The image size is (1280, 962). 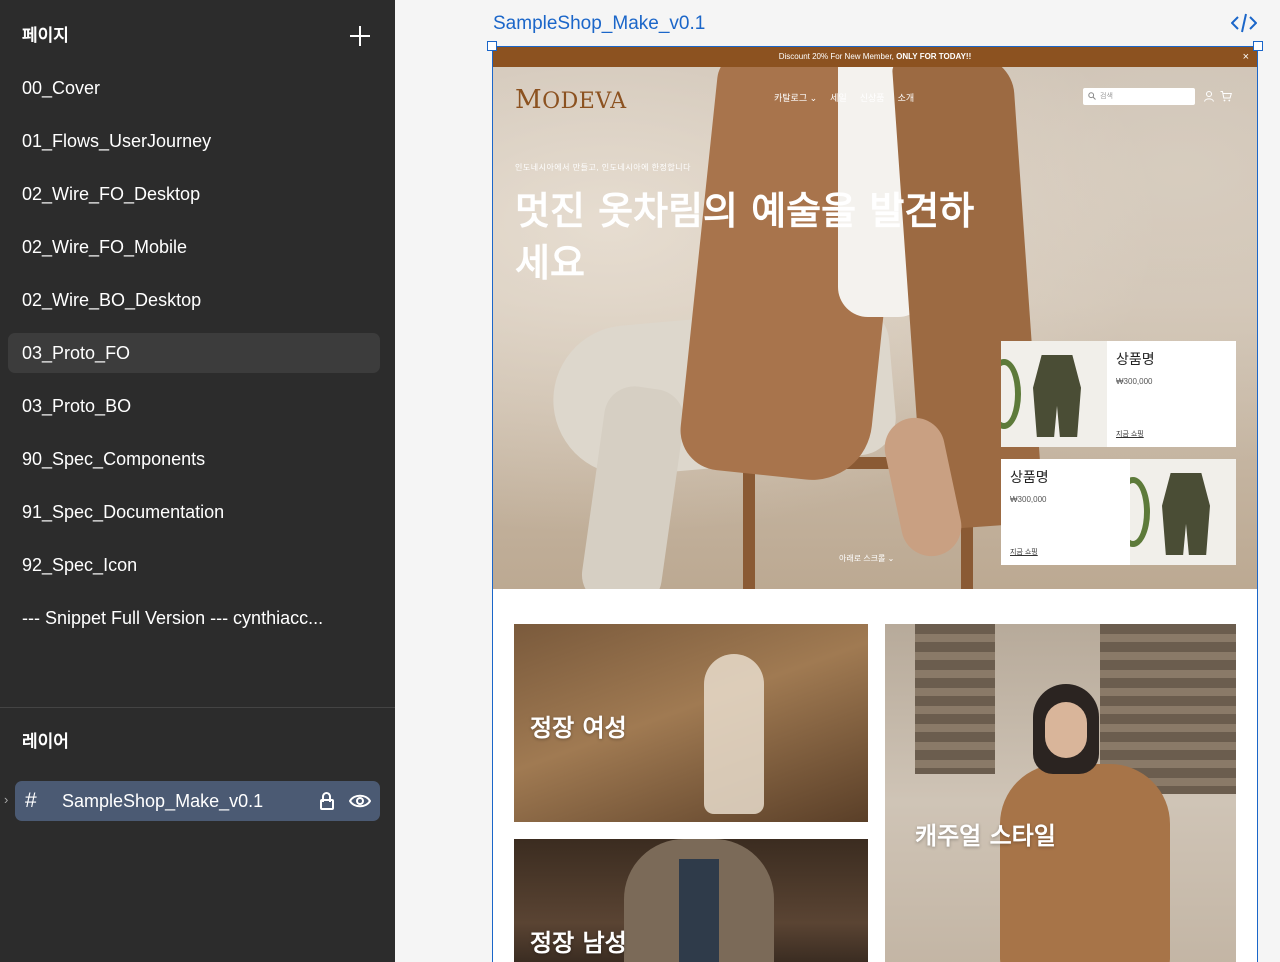 What do you see at coordinates (194, 247) in the screenshot?
I see `page-item: 02_Wire_FO_Mobile` at bounding box center [194, 247].